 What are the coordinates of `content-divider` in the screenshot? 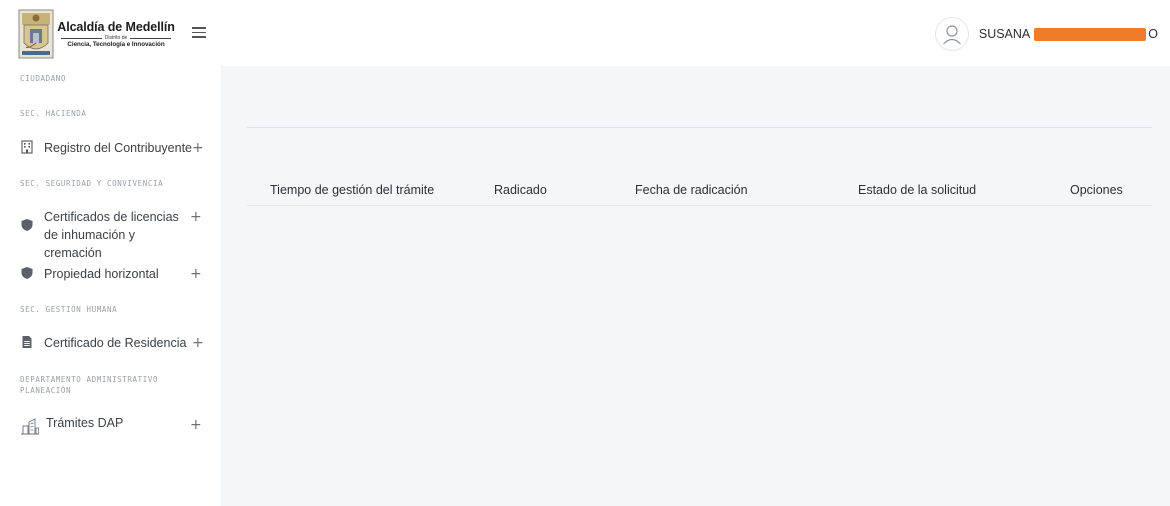 It's located at (699, 127).